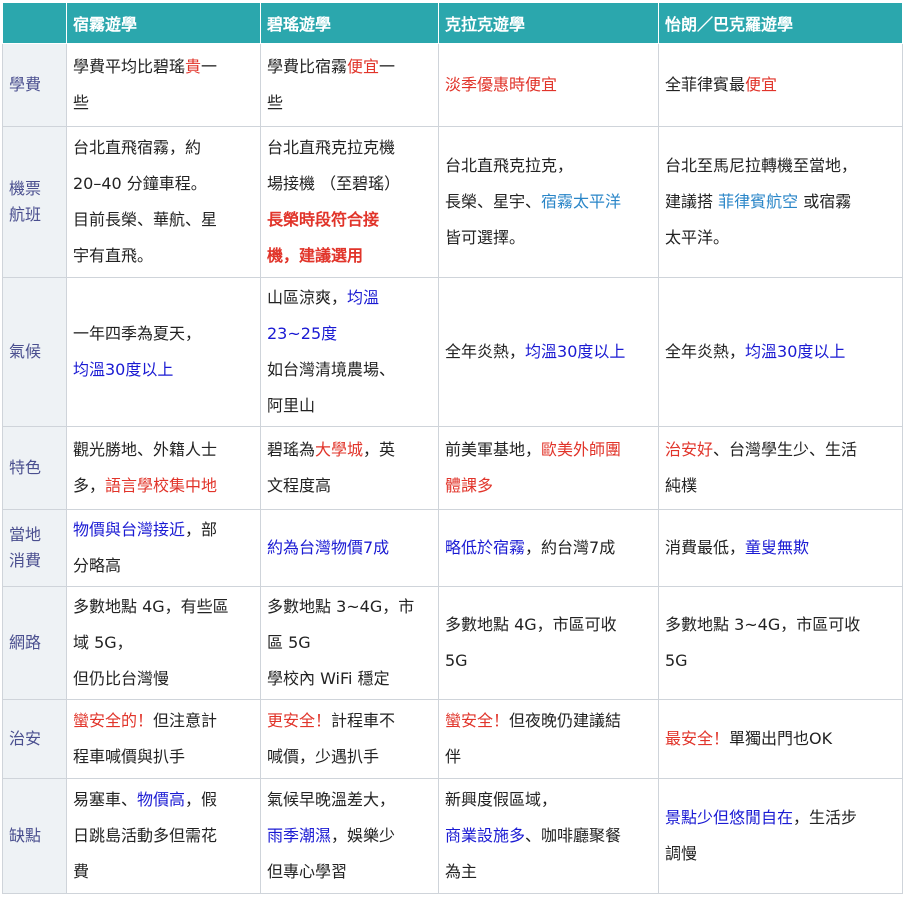 This screenshot has height=910, width=904. I want to click on cell-line: 氣候早晚溫差大，, so click(349, 800).